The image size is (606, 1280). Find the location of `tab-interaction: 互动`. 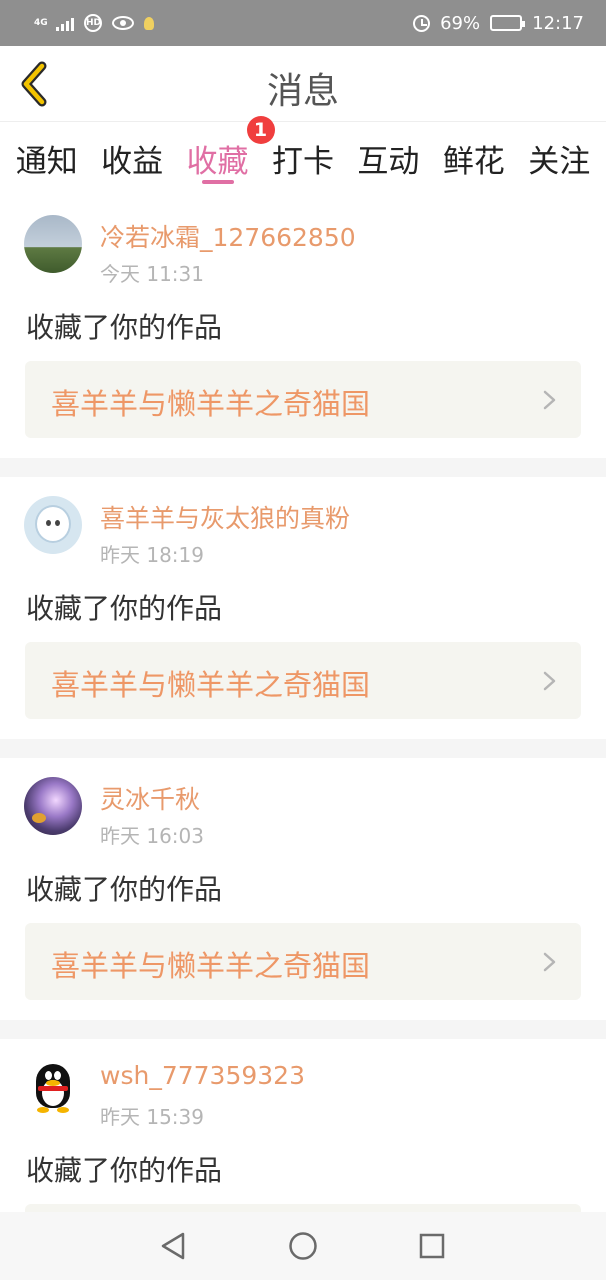

tab-interaction: 互动 is located at coordinates (388, 159).